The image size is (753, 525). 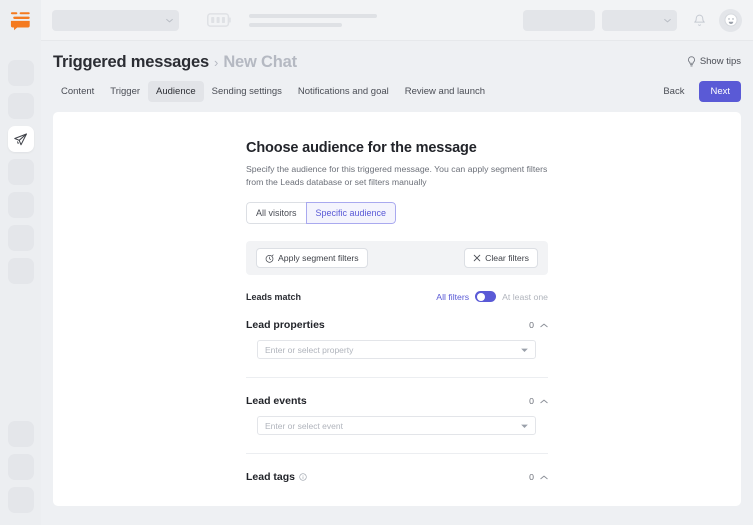 What do you see at coordinates (125, 91) in the screenshot?
I see `tab-trigger: Trigger` at bounding box center [125, 91].